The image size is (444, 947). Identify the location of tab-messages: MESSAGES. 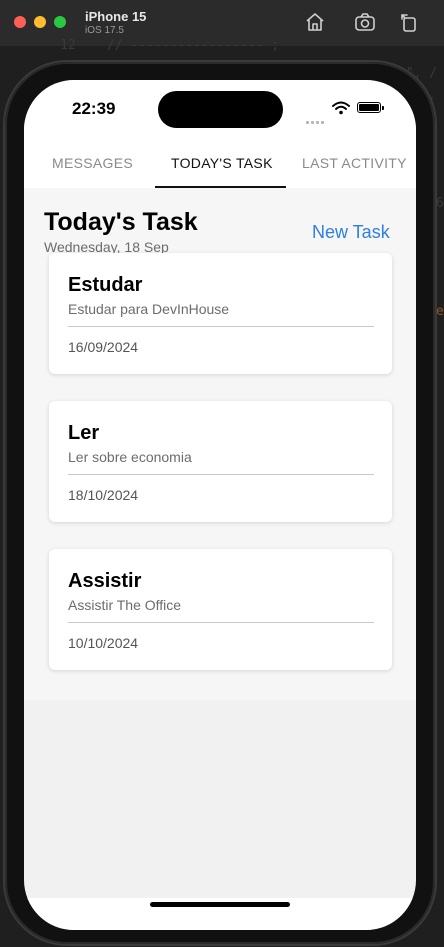
(92, 163).